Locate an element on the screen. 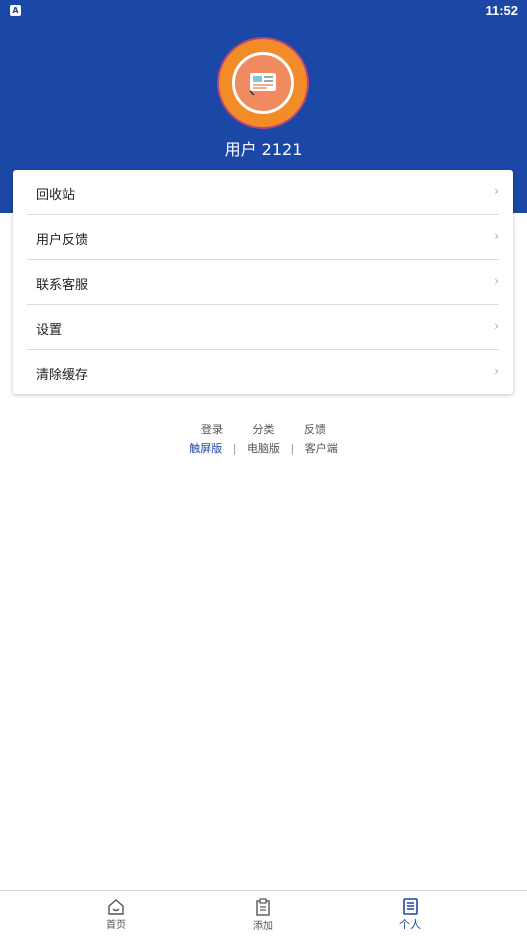 The width and height of the screenshot is (527, 937). avatar is located at coordinates (263, 83).